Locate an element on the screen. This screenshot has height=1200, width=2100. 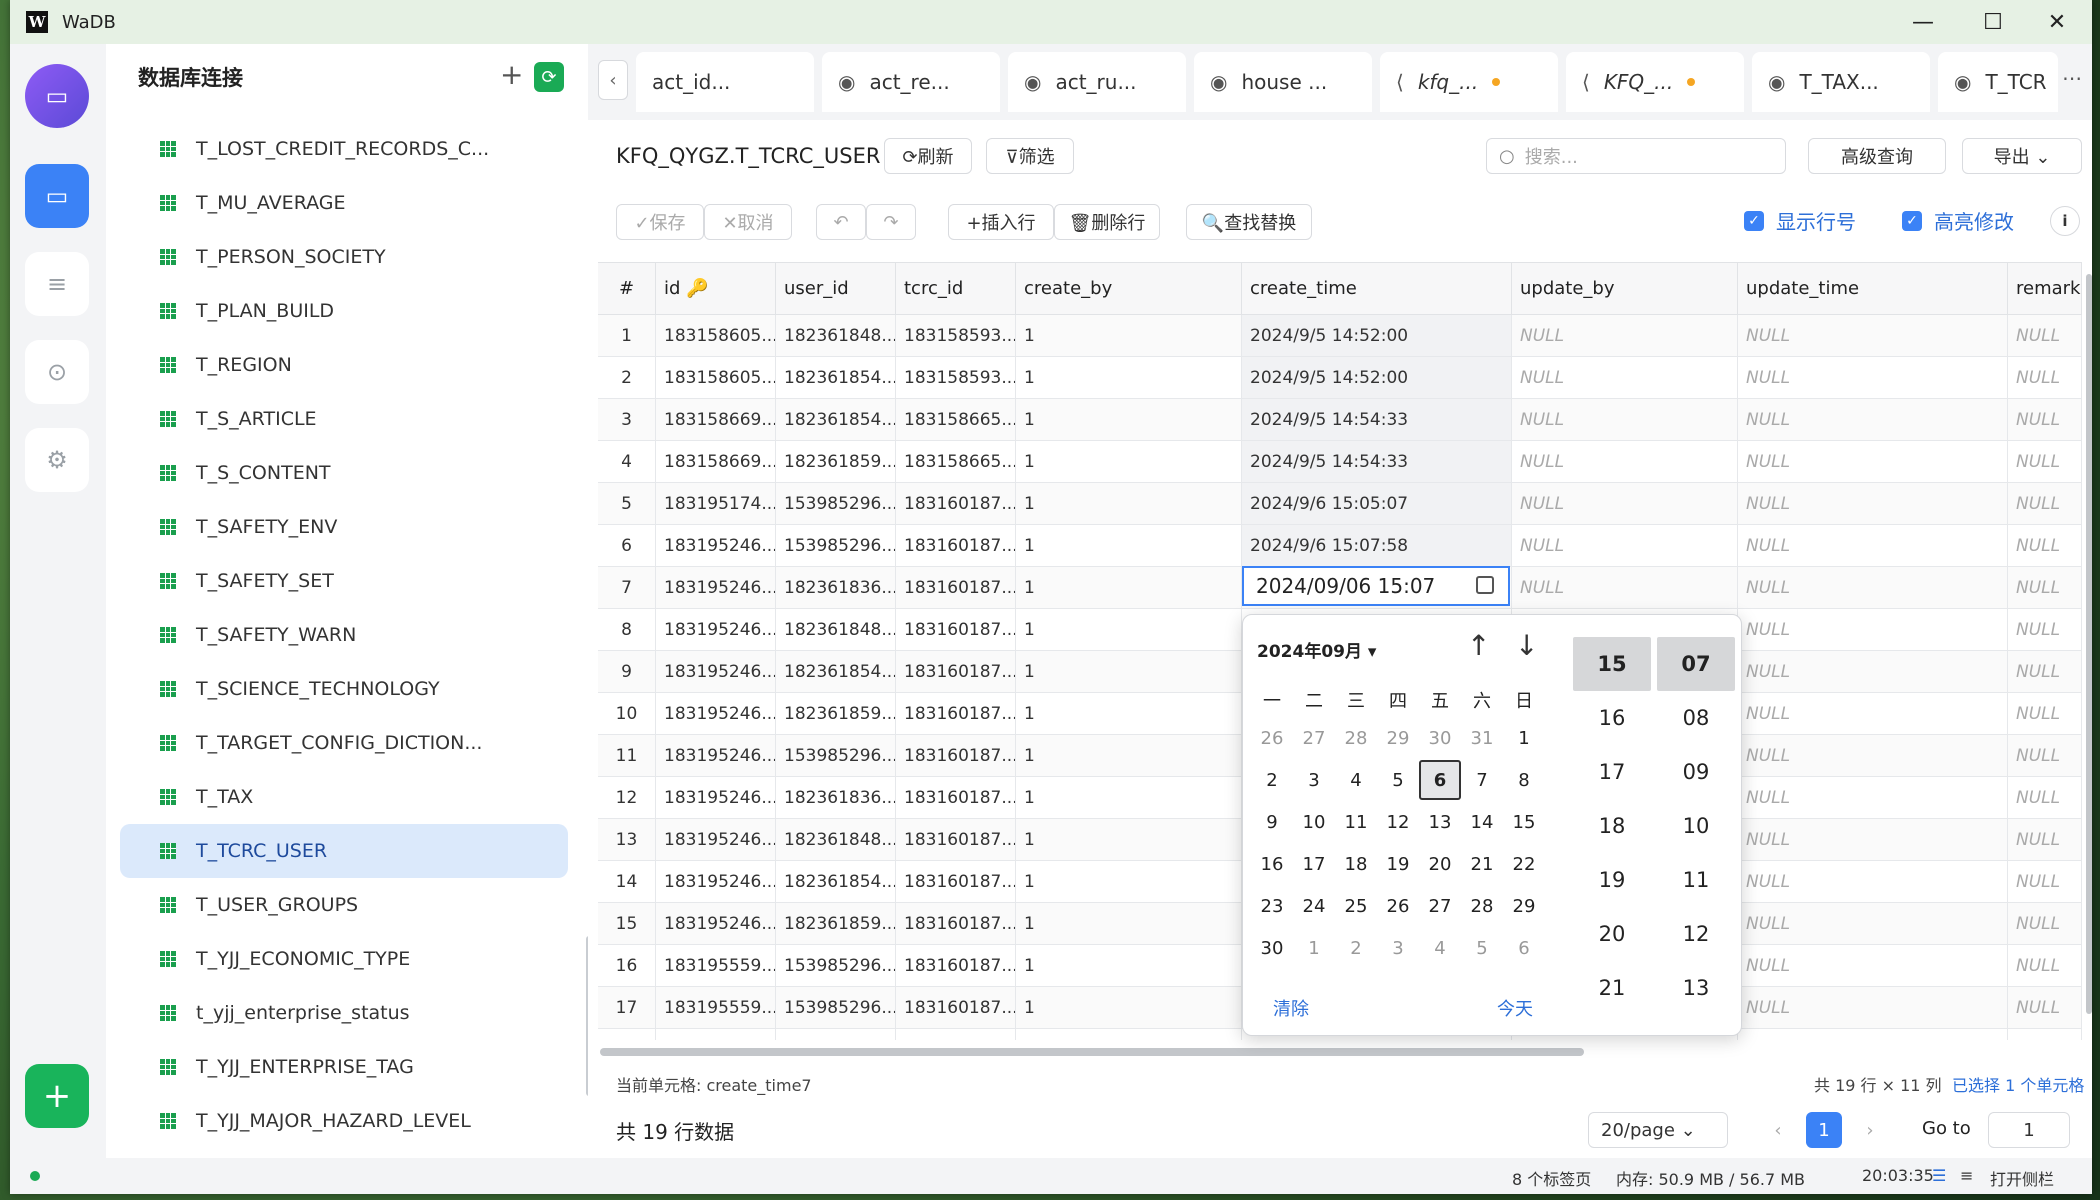
day-cell: 7 is located at coordinates (1482, 780).